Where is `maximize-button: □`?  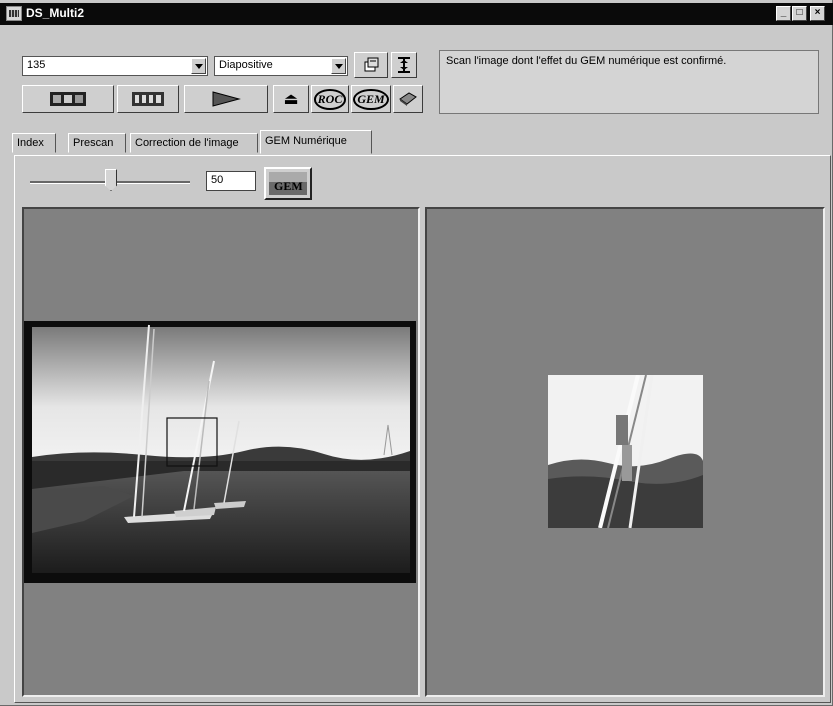 maximize-button: □ is located at coordinates (799, 13).